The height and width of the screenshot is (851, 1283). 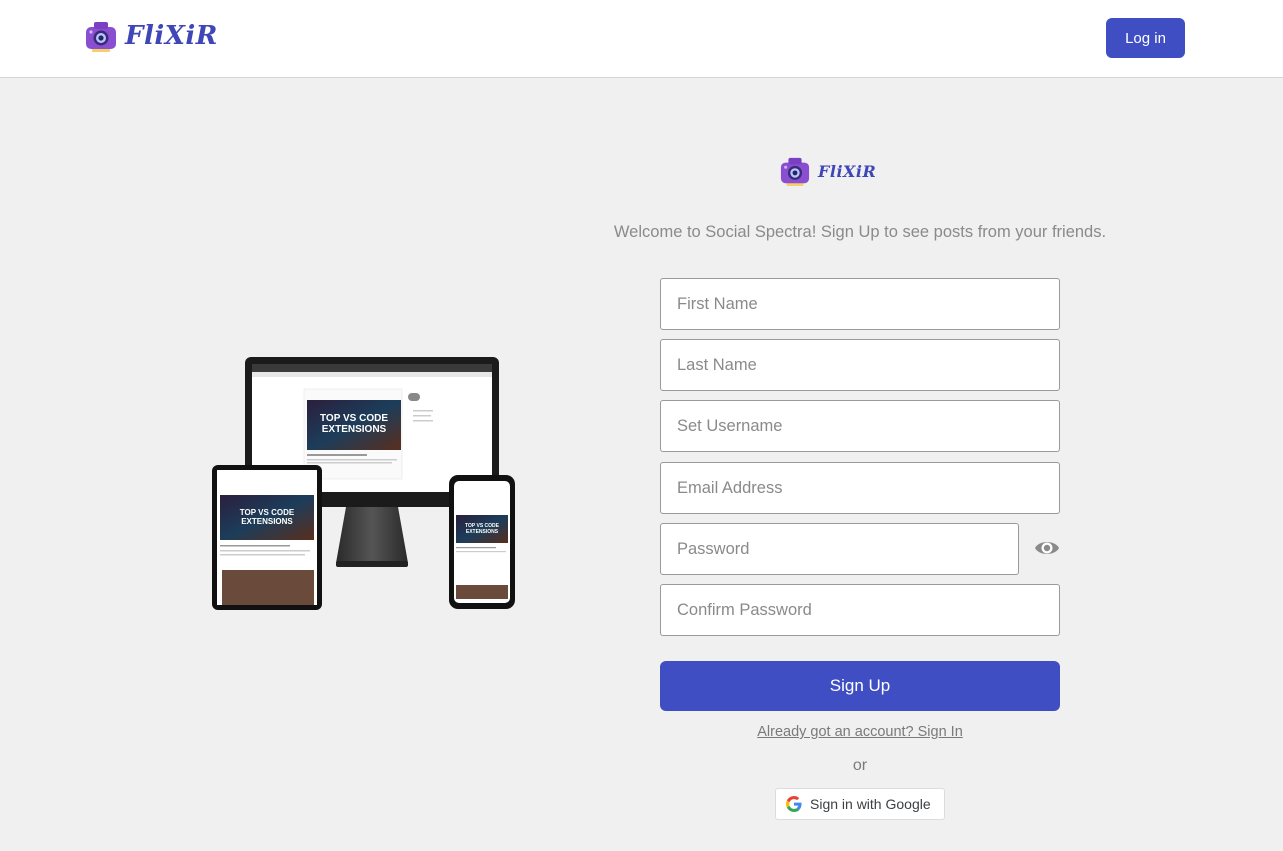 I want to click on username-field, so click(x=860, y=426).